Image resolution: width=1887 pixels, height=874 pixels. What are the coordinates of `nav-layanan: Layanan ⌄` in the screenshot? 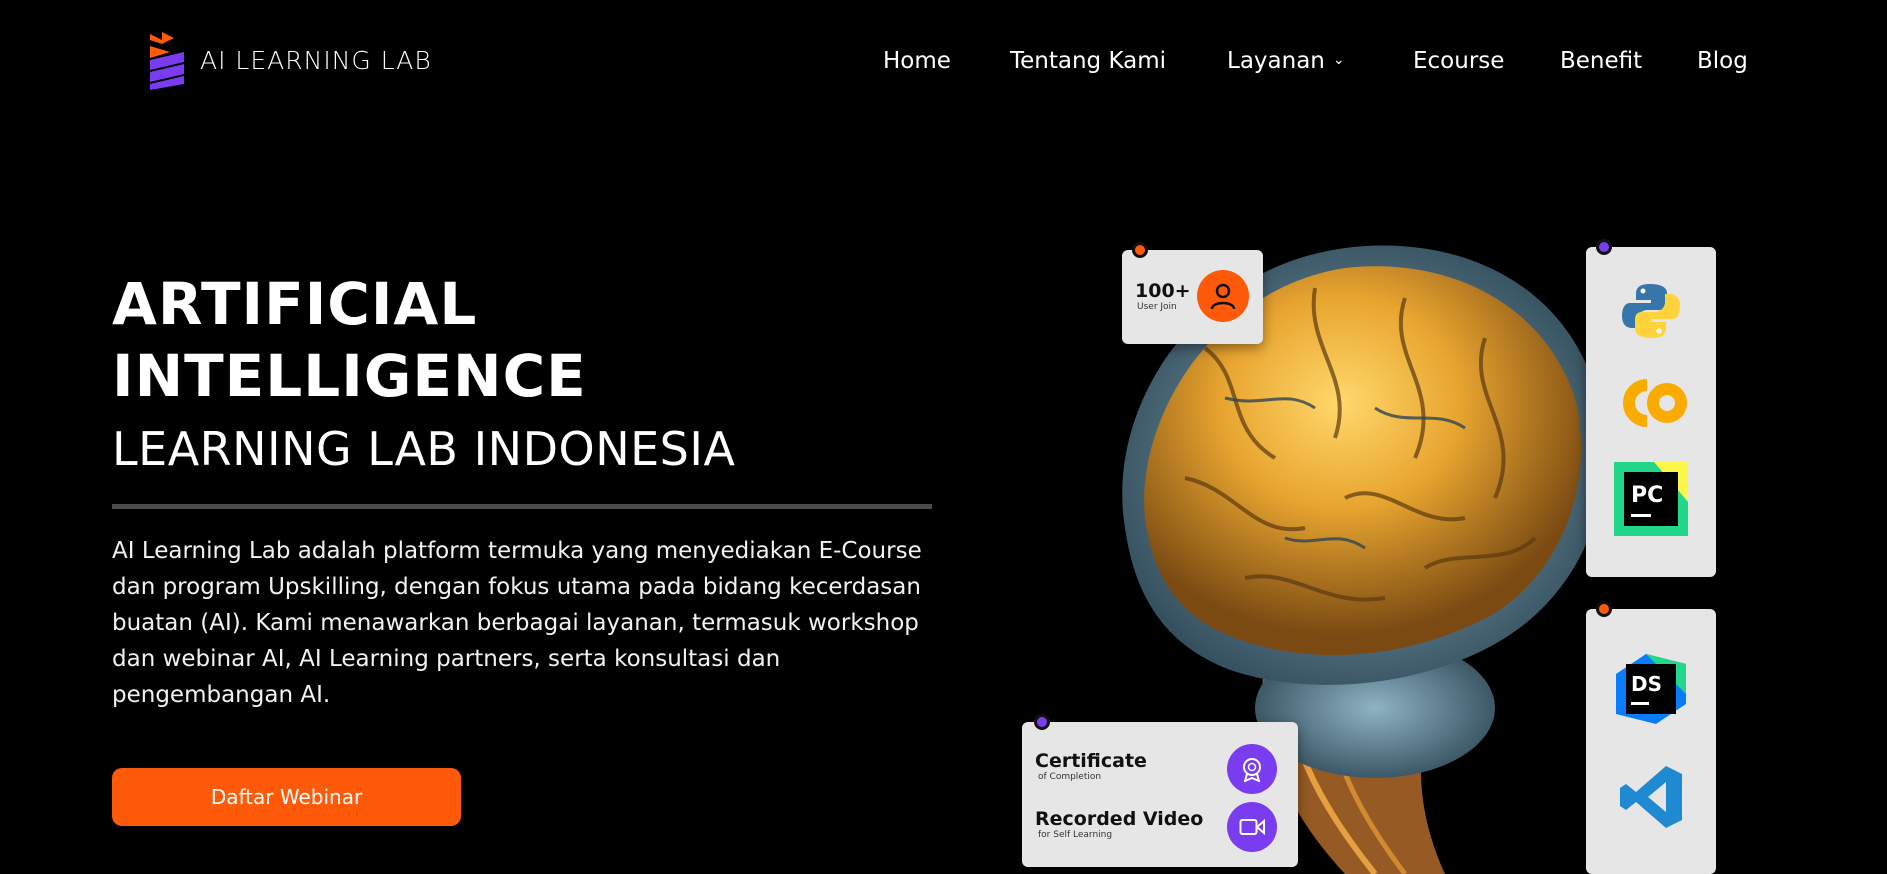 It's located at (1286, 61).